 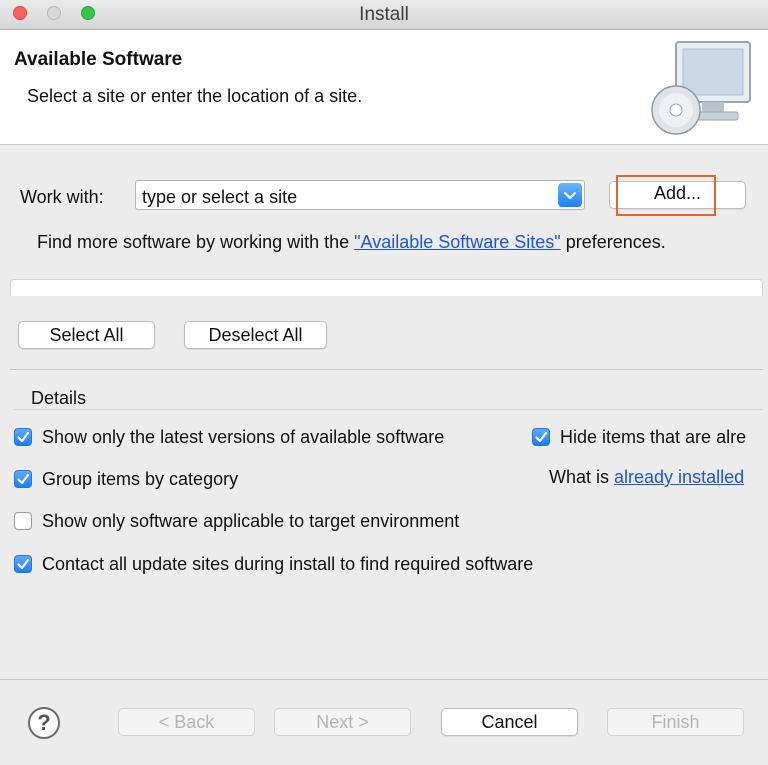 What do you see at coordinates (679, 477) in the screenshot?
I see `already-installed-link: already installed` at bounding box center [679, 477].